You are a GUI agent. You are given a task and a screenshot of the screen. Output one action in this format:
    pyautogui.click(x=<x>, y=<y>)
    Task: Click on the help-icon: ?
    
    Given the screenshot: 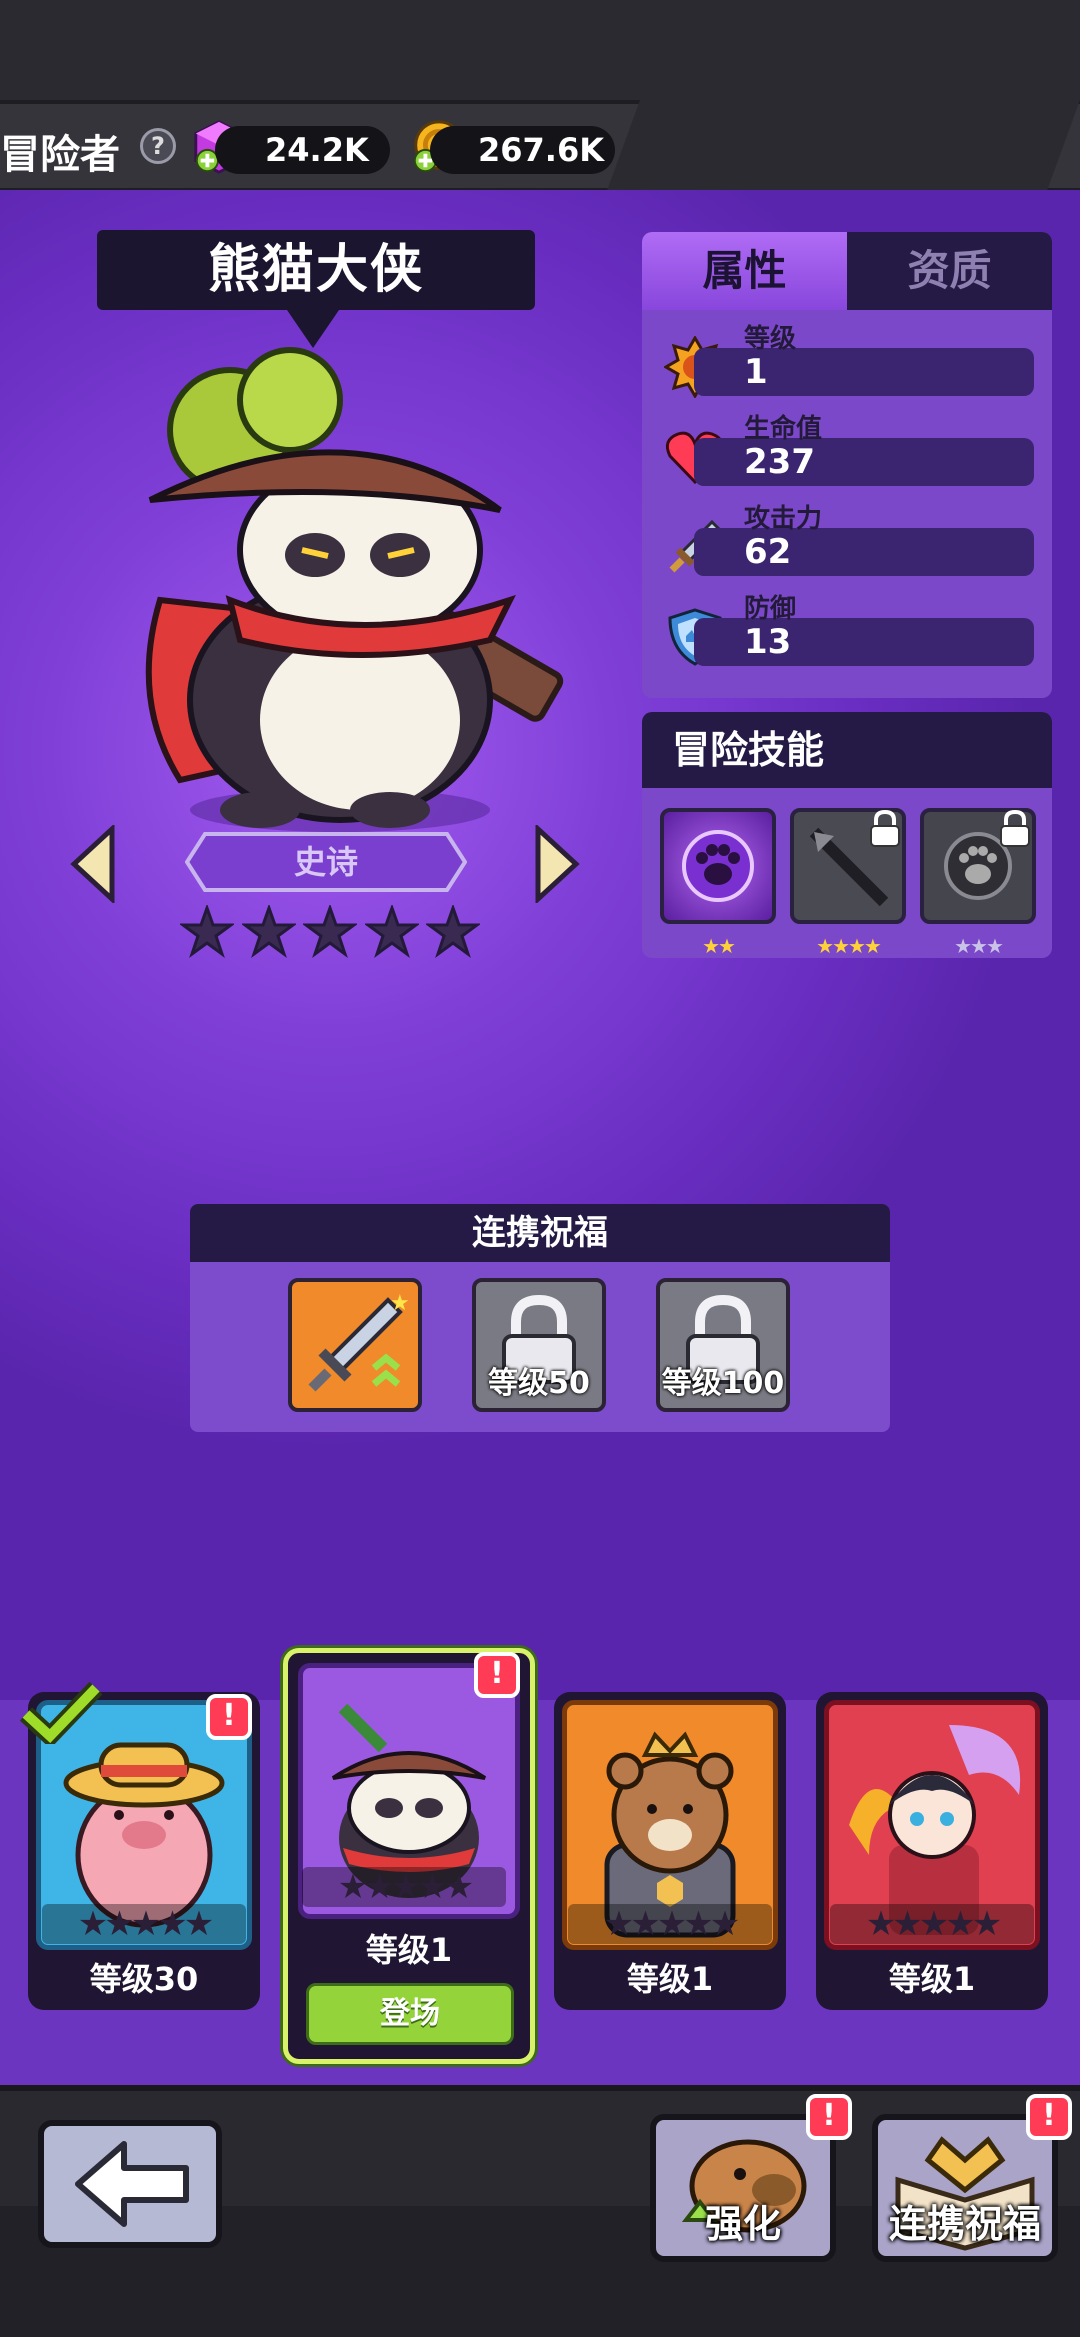 What is the action you would take?
    pyautogui.click(x=158, y=146)
    